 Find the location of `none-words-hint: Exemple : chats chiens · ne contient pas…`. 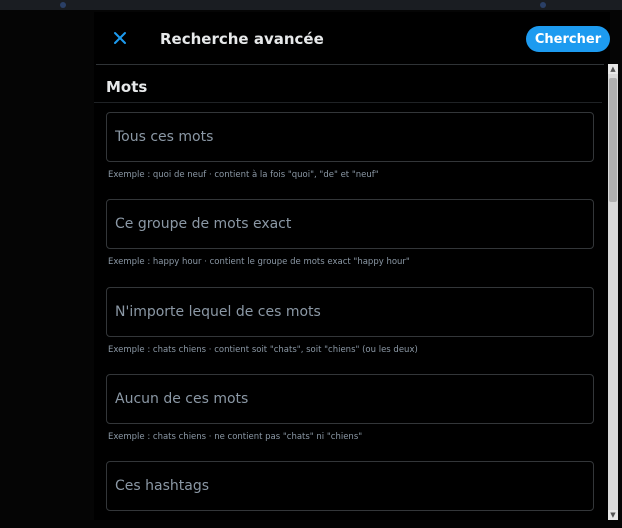

none-words-hint: Exemple : chats chiens · ne contient pas… is located at coordinates (235, 437).